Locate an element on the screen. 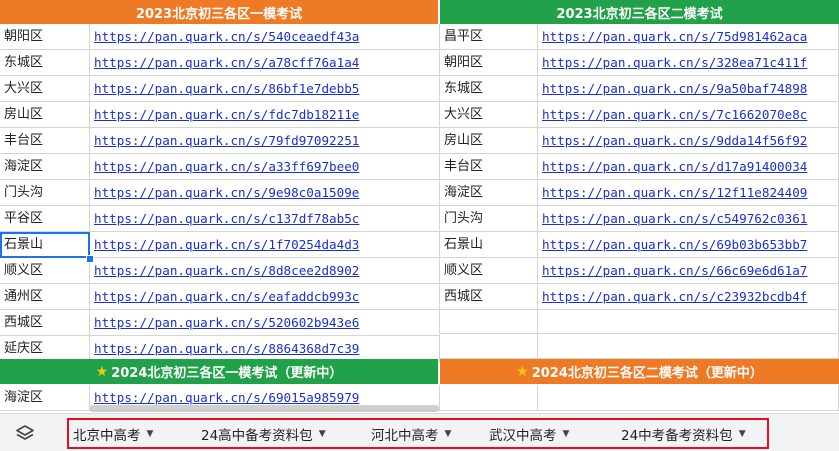 Image resolution: width=839 pixels, height=451 pixels. district-cell: 昌平区 is located at coordinates (489, 37).